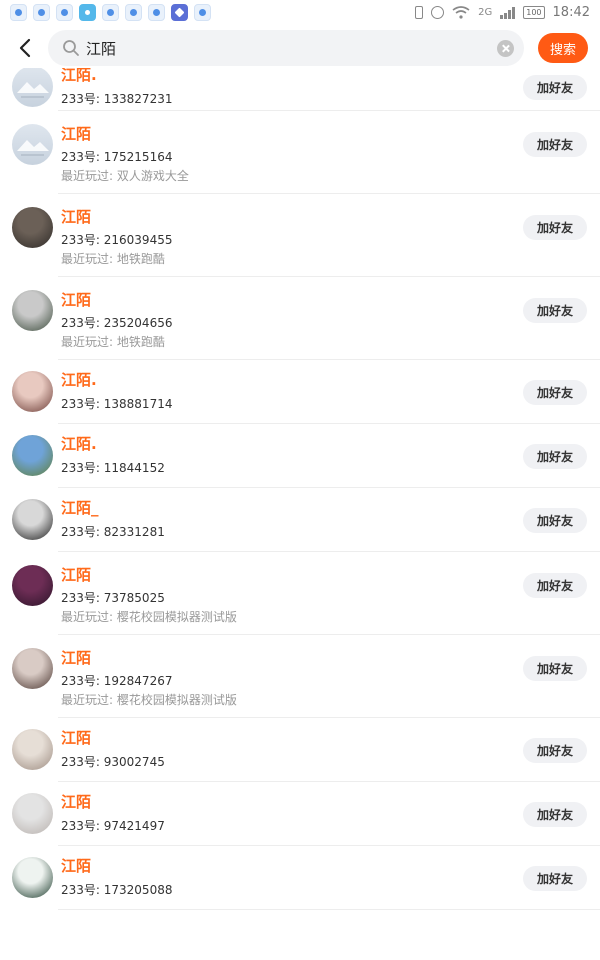 This screenshot has width=600, height=960. I want to click on user-name: 江陌_, so click(80, 508).